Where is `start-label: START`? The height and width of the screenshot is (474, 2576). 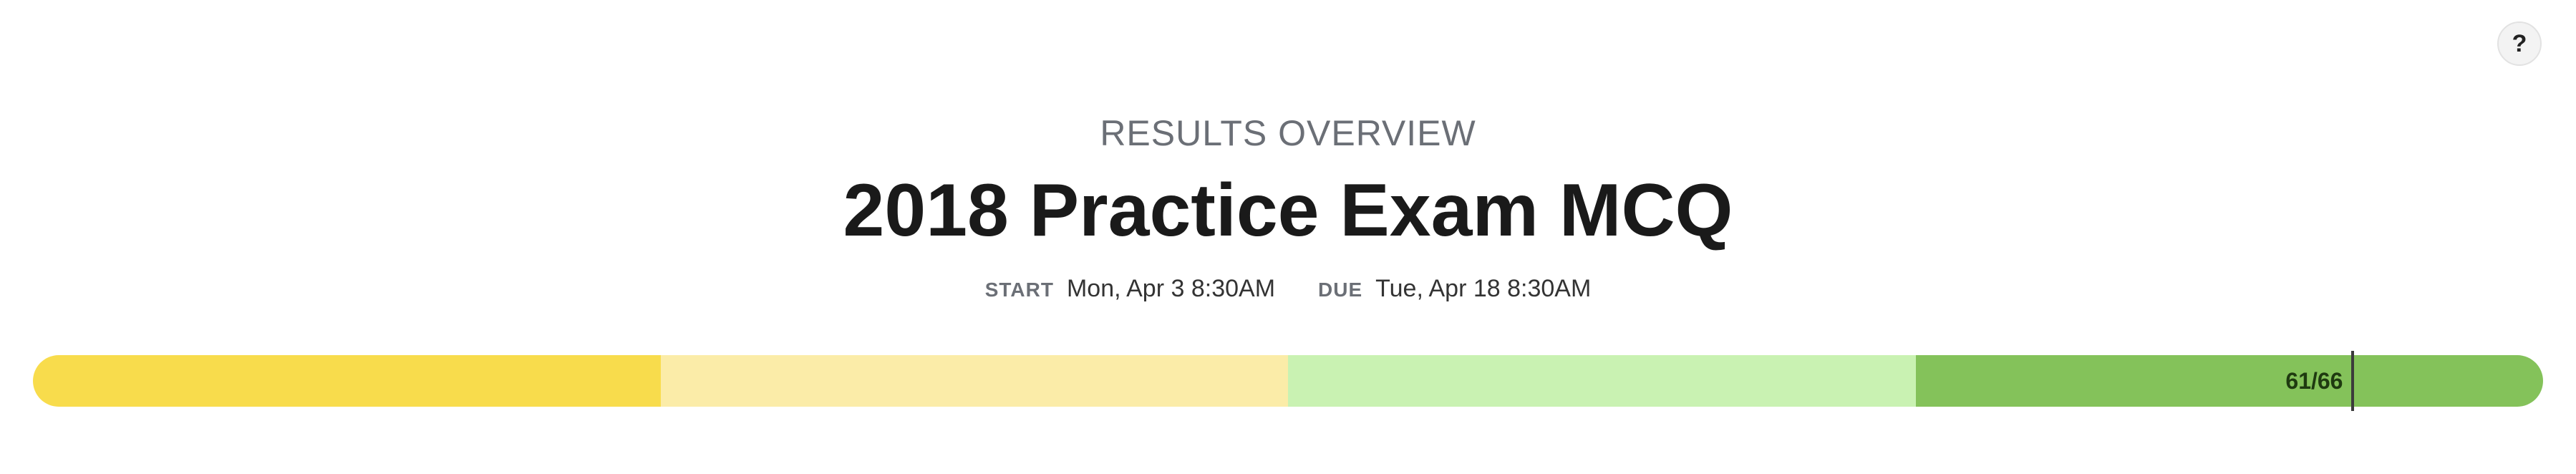 start-label: START is located at coordinates (1019, 290).